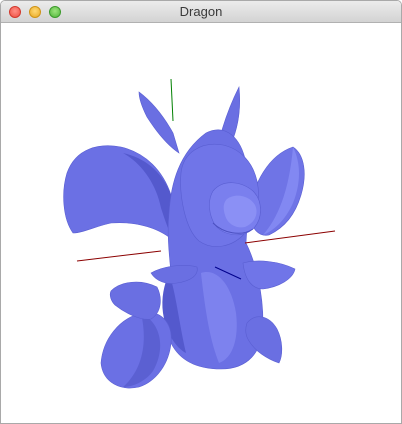 The image size is (402, 424). I want to click on dragon-left-horn, so click(159, 122).